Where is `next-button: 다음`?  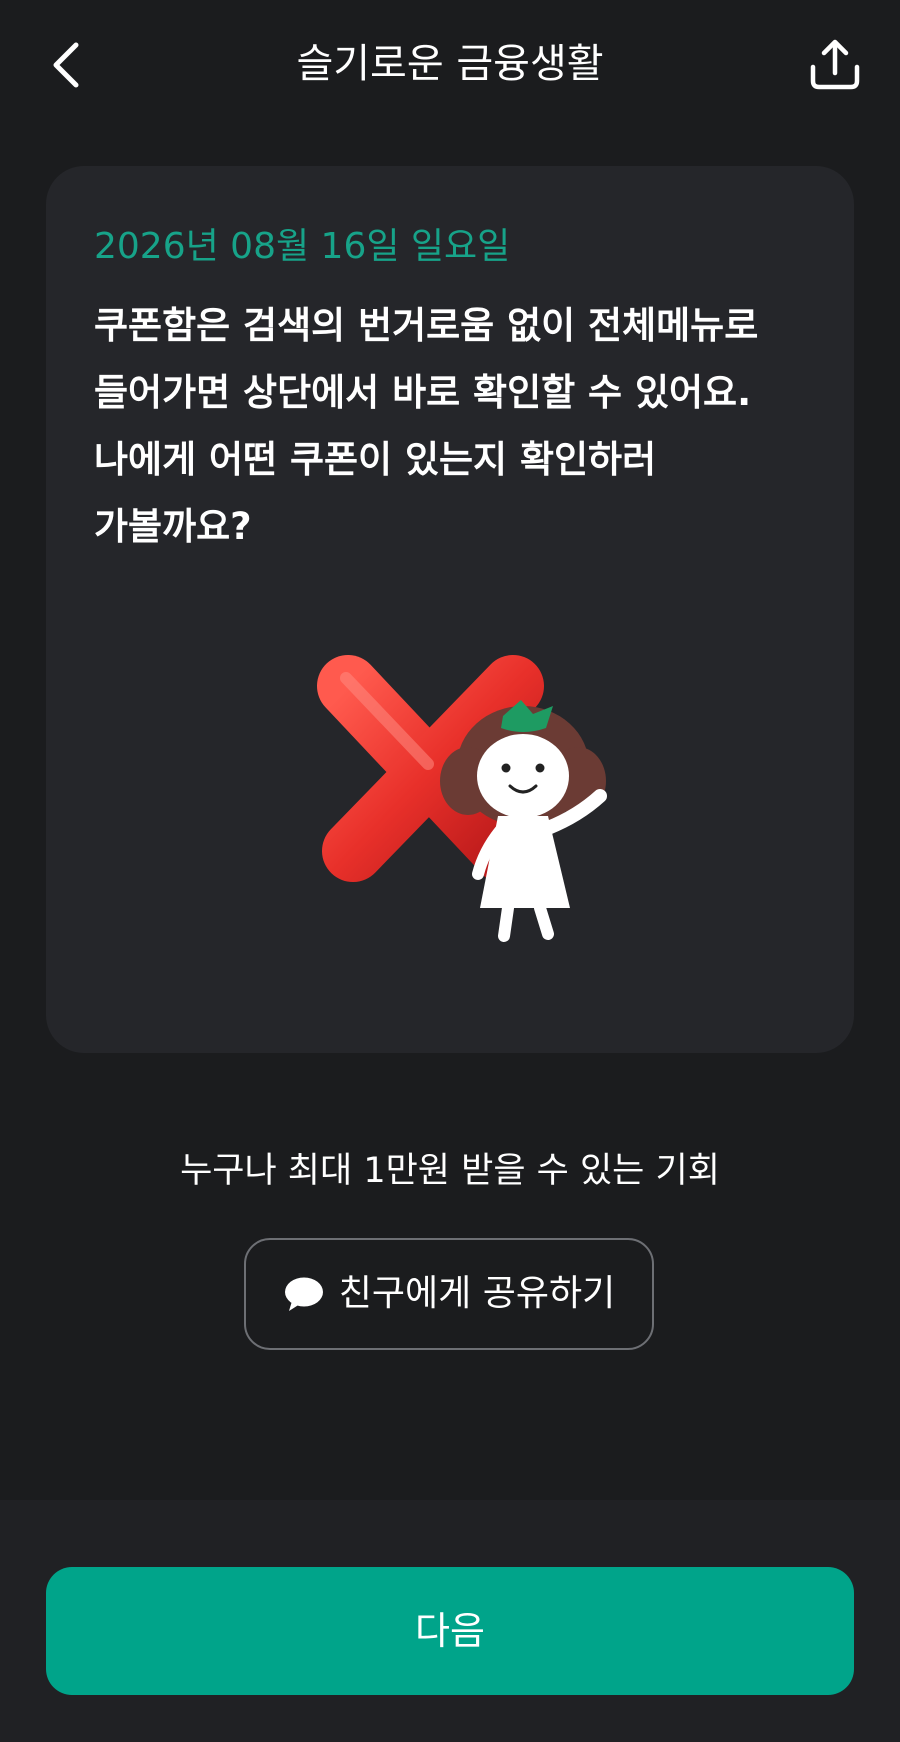 next-button: 다음 is located at coordinates (450, 1631).